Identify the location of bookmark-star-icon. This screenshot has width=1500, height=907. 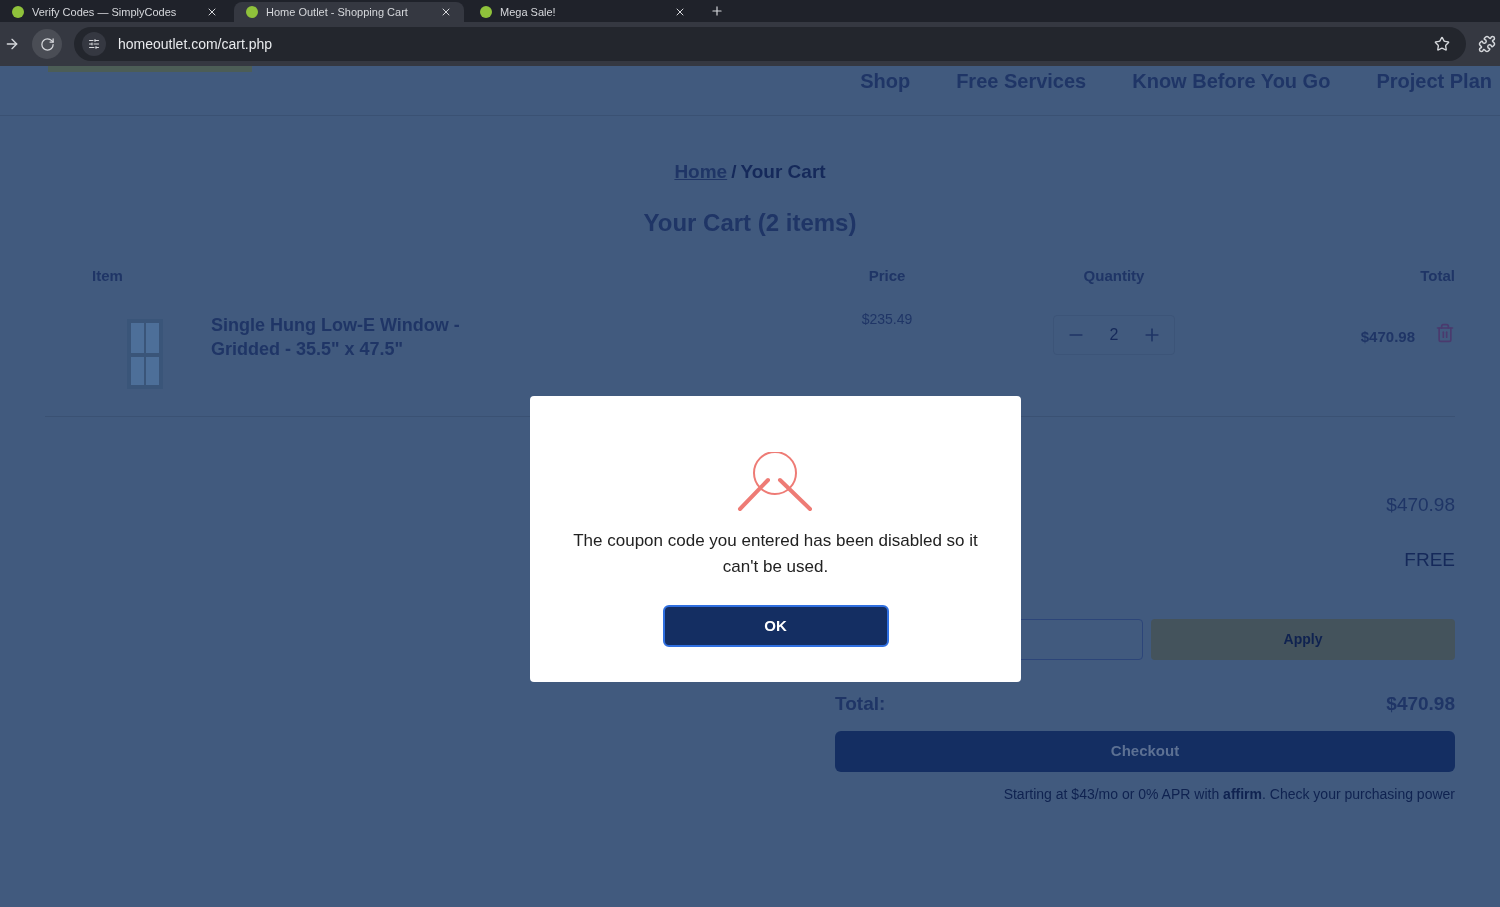
(1442, 44).